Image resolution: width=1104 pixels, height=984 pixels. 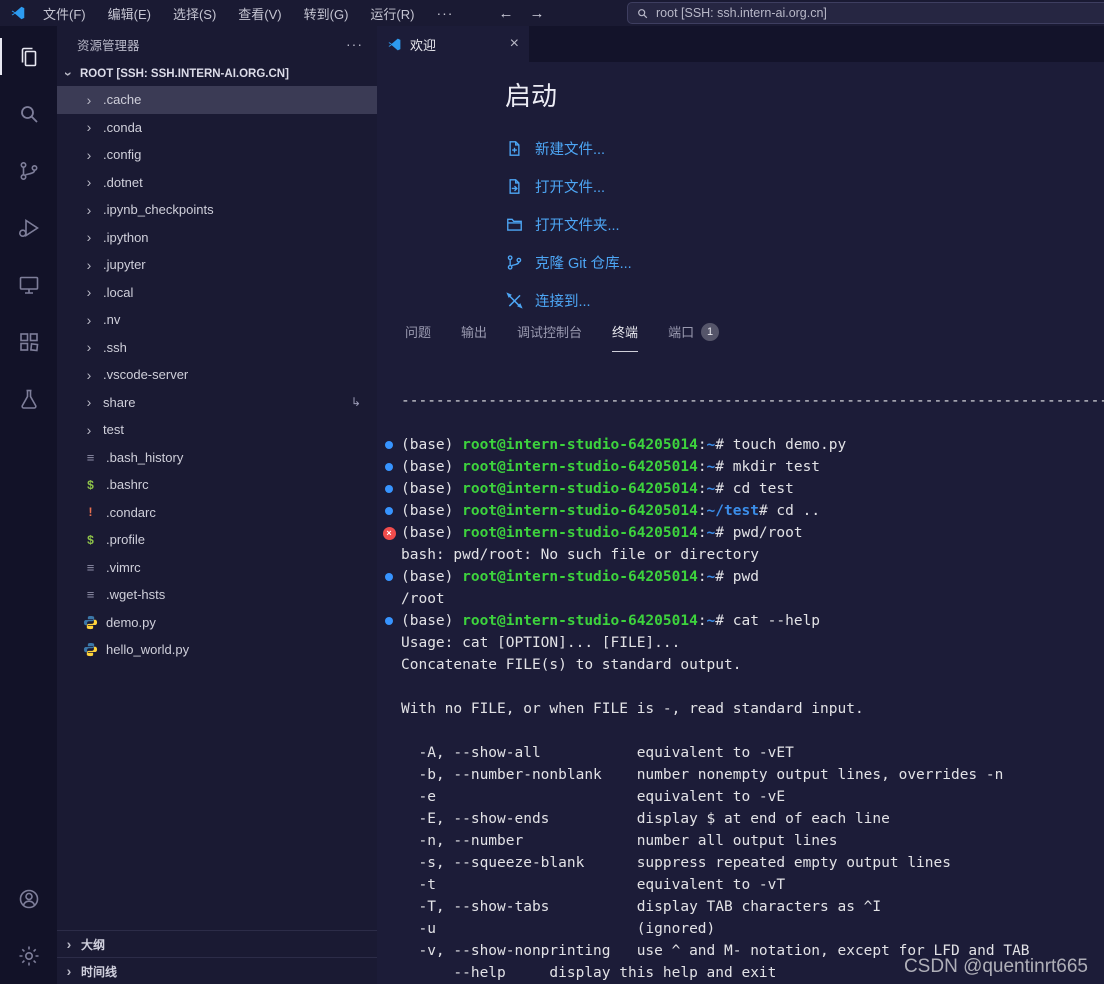 What do you see at coordinates (108, 45) in the screenshot?
I see `sidebar-title: 资源管理器` at bounding box center [108, 45].